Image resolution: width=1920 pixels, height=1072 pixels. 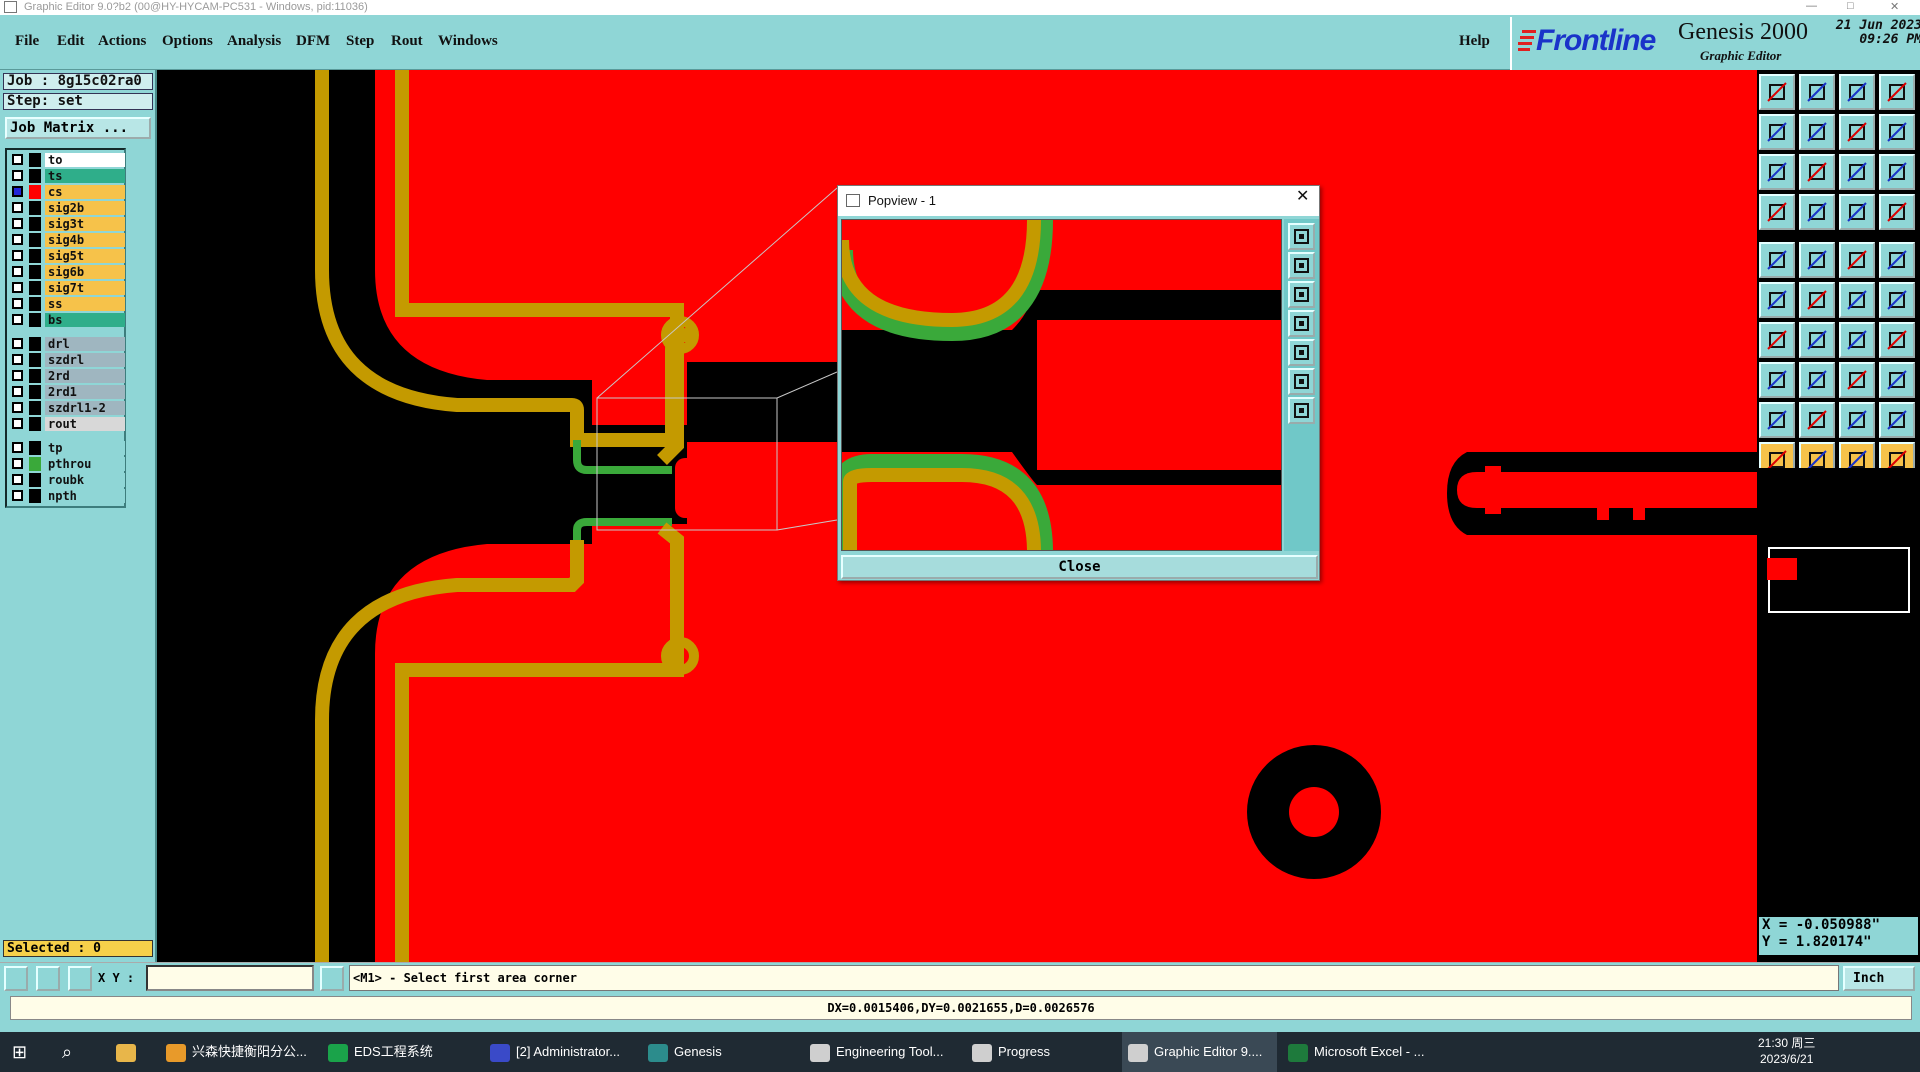 I want to click on pv-fit-icon, so click(x=1301, y=381).